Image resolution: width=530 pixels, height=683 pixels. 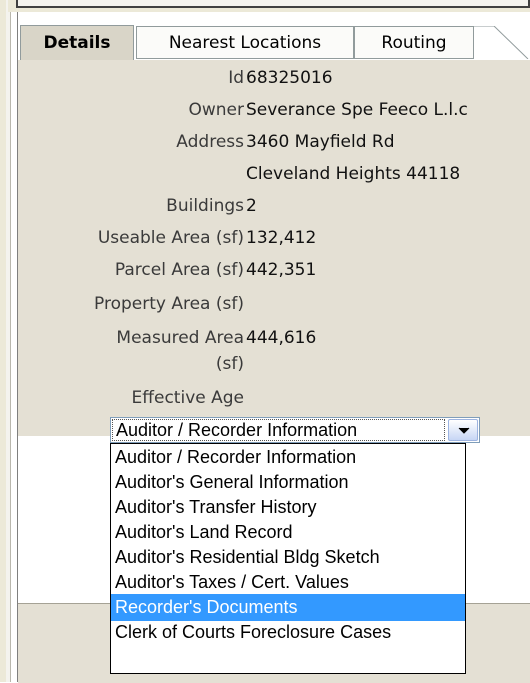 What do you see at coordinates (179, 270) in the screenshot?
I see `detail-label: Parcel Area (sf)` at bounding box center [179, 270].